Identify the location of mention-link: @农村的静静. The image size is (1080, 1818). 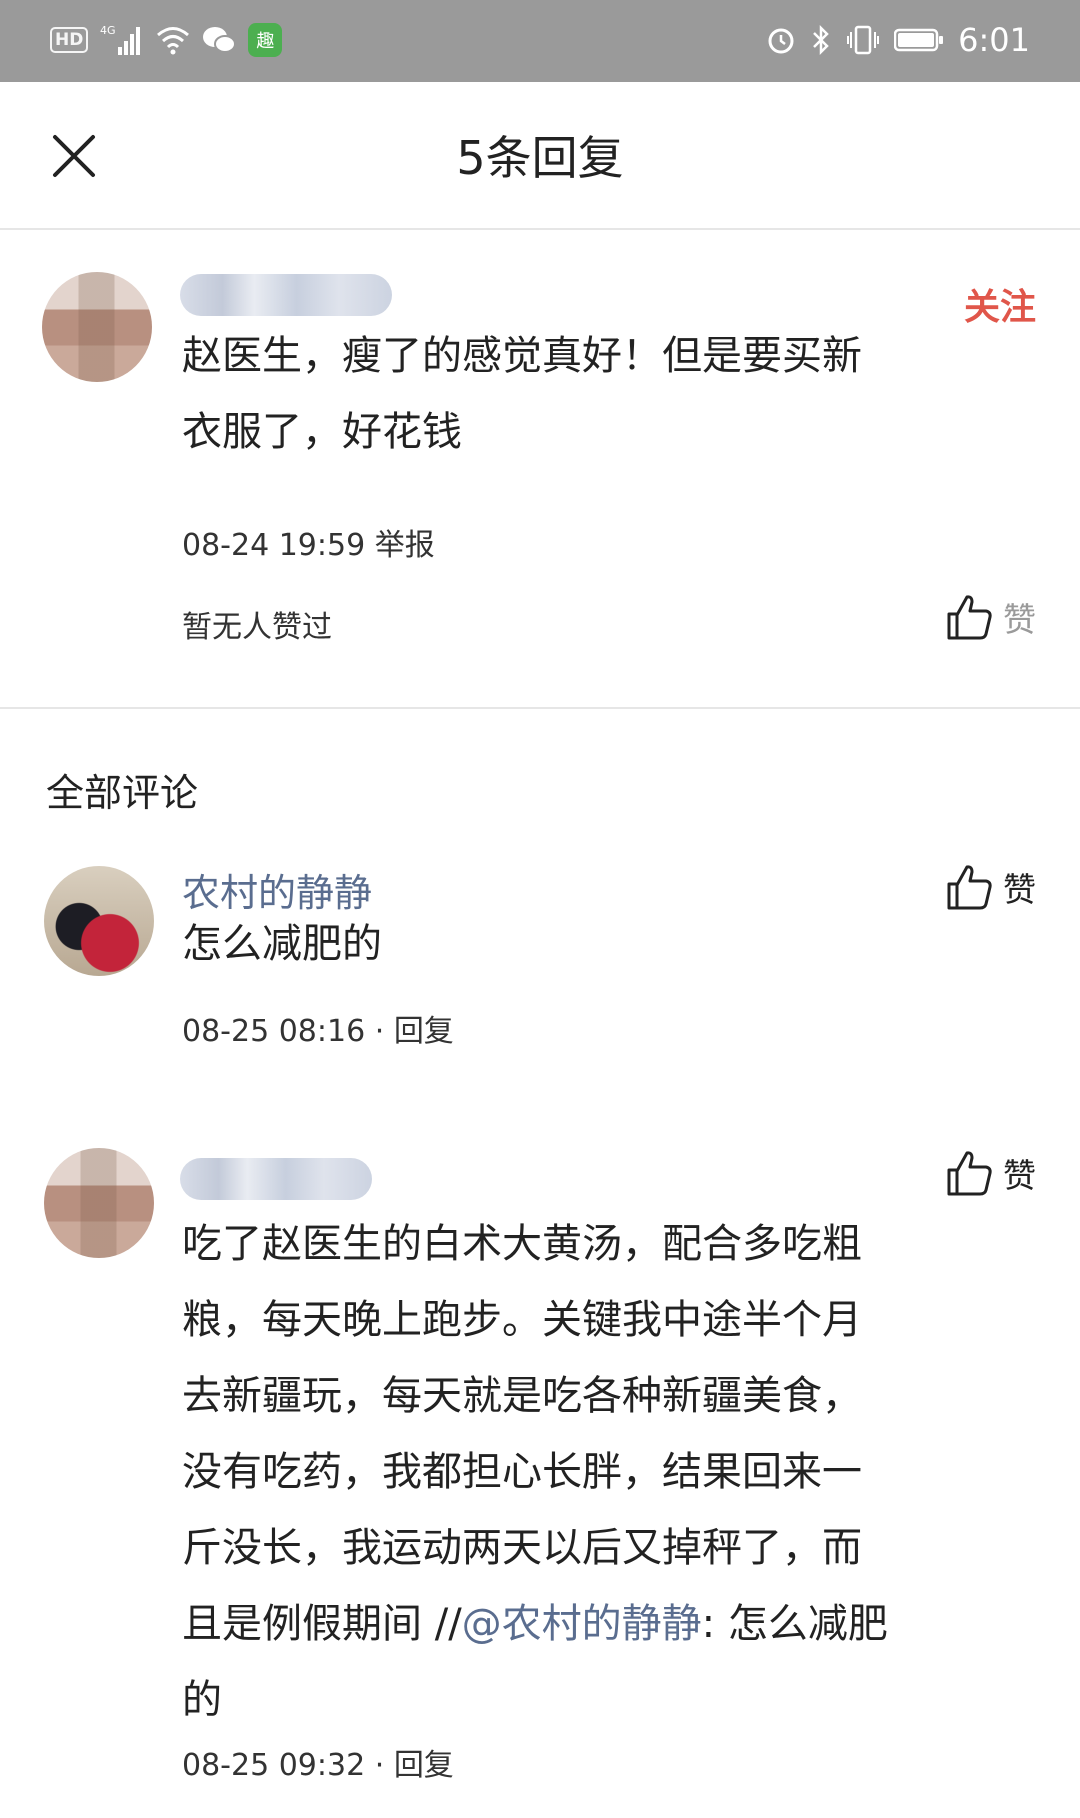
(582, 1624).